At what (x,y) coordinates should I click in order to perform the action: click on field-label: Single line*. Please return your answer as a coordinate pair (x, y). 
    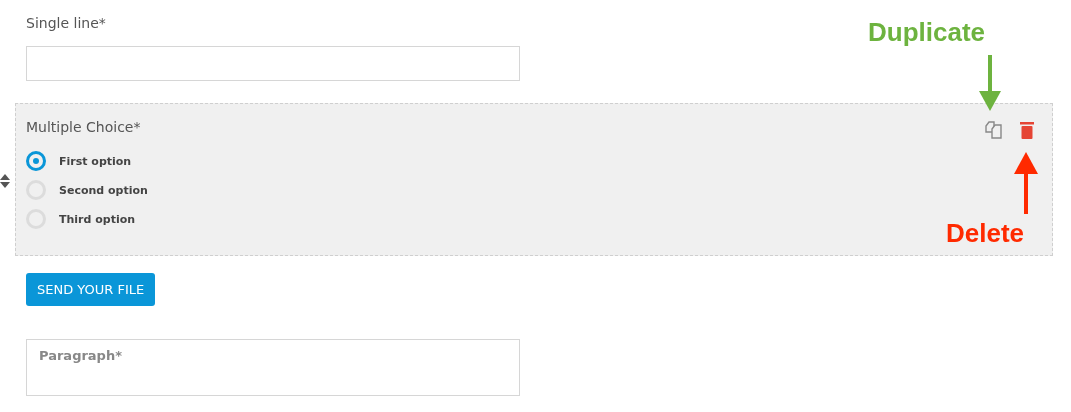
    Looking at the image, I should click on (66, 23).